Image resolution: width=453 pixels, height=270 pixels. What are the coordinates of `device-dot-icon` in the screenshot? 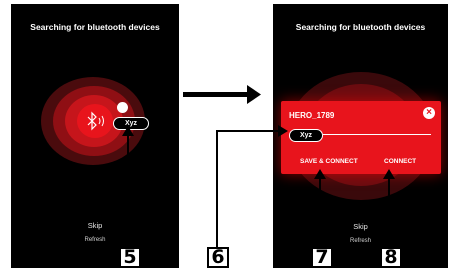 It's located at (122, 107).